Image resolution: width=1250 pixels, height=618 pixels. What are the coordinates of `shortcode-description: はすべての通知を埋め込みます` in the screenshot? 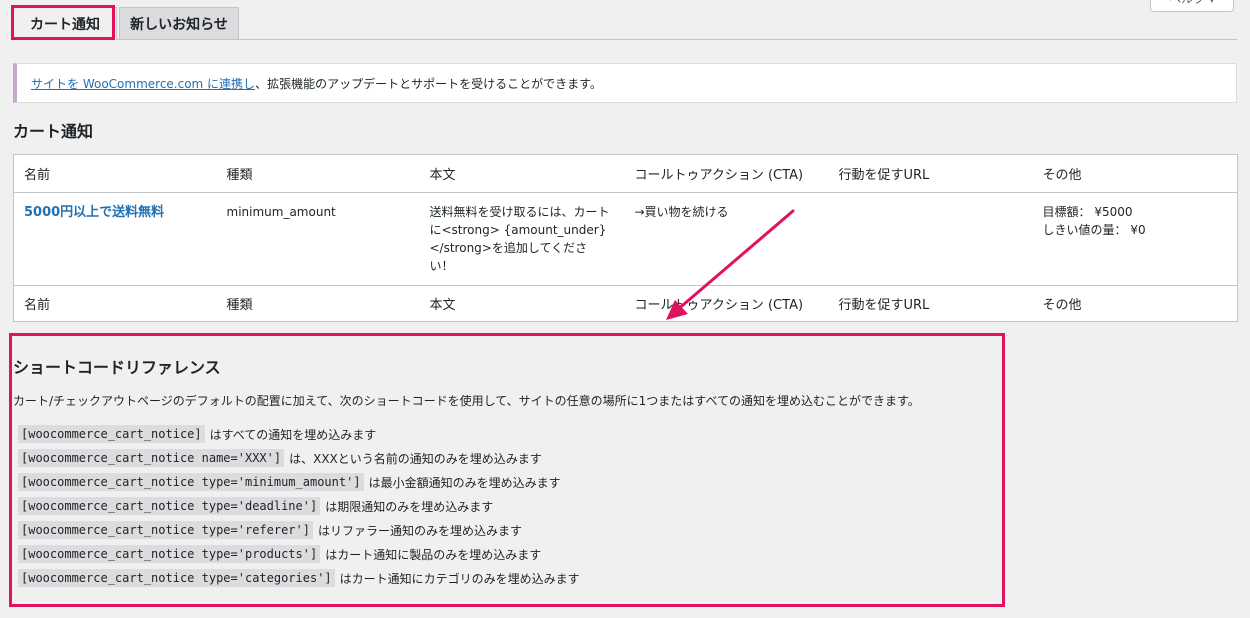 It's located at (293, 434).